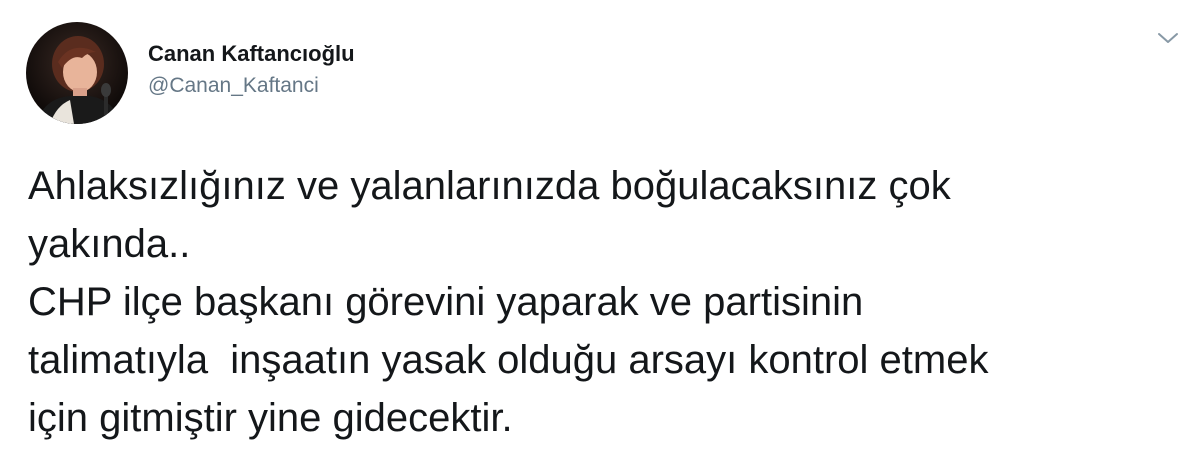 The image size is (1200, 464). I want to click on avatar, so click(77, 73).